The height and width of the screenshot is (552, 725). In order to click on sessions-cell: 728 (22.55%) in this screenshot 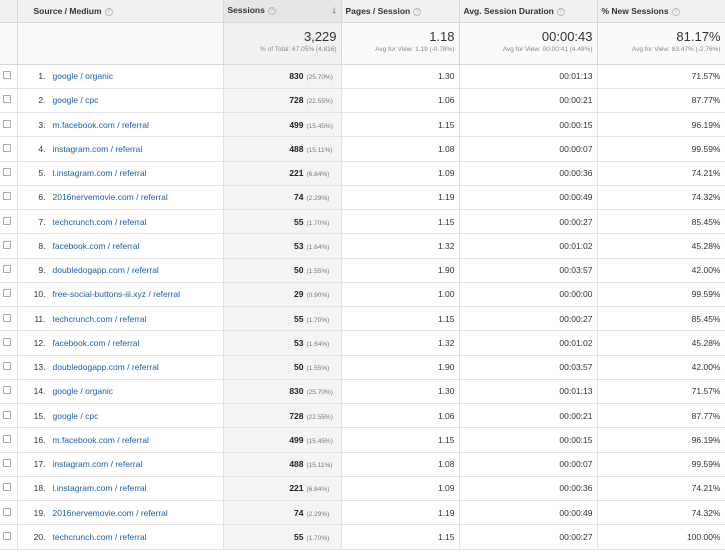, I will do `click(282, 416)`.